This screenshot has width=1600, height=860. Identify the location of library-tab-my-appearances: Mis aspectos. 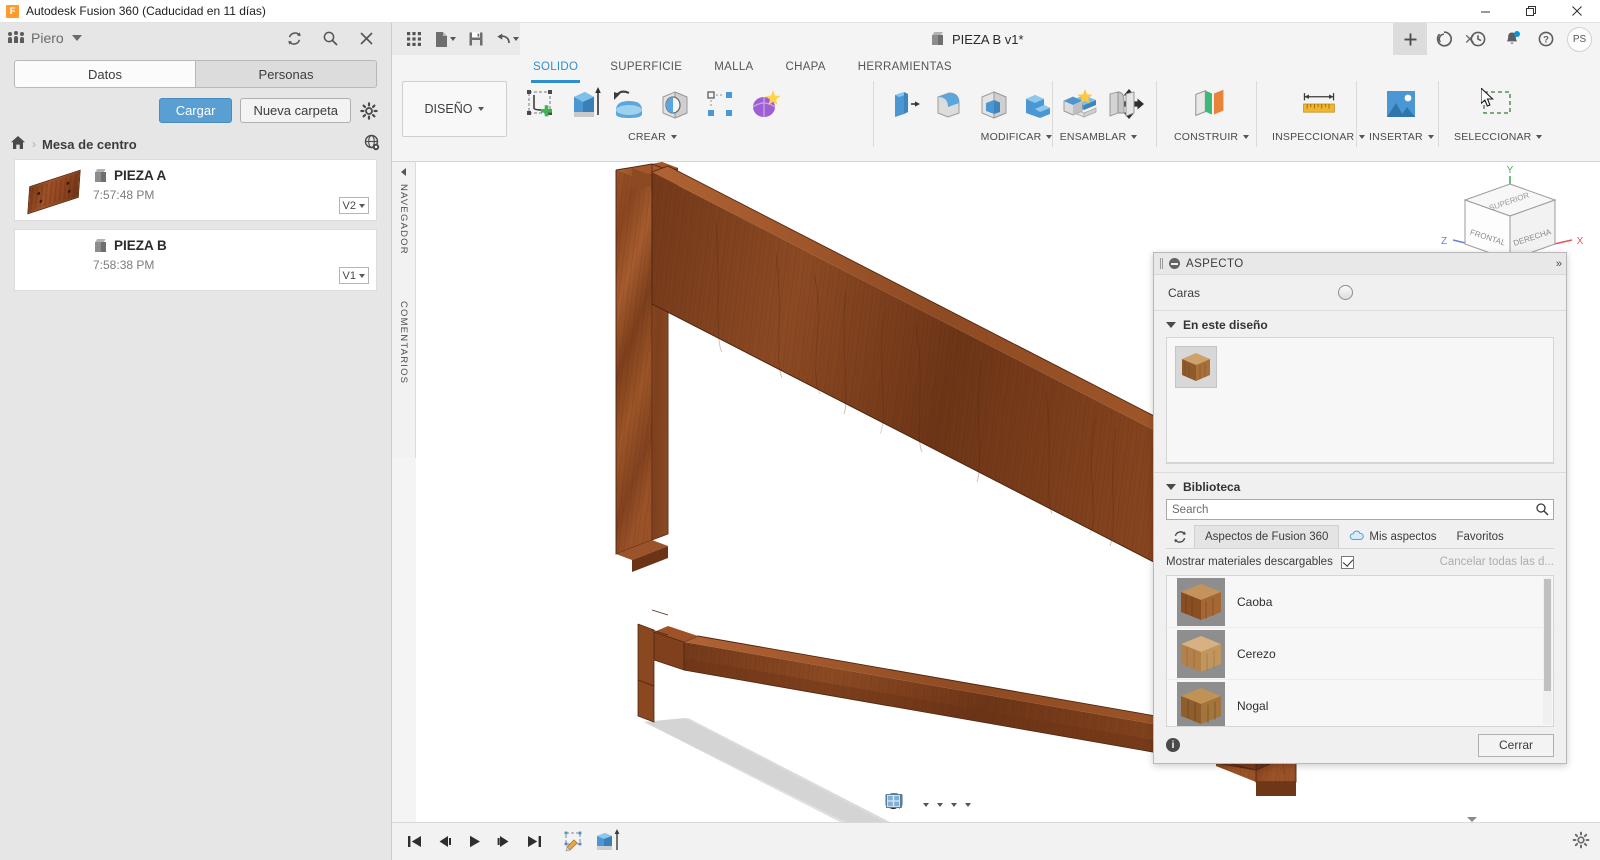
(1392, 536).